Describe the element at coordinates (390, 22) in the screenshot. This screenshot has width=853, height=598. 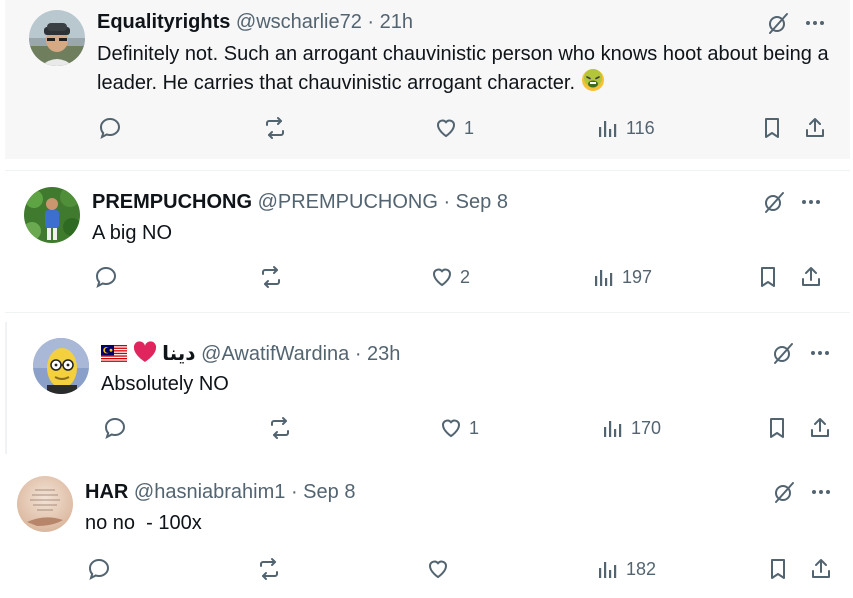
I see `timestamp: · 21h` at that location.